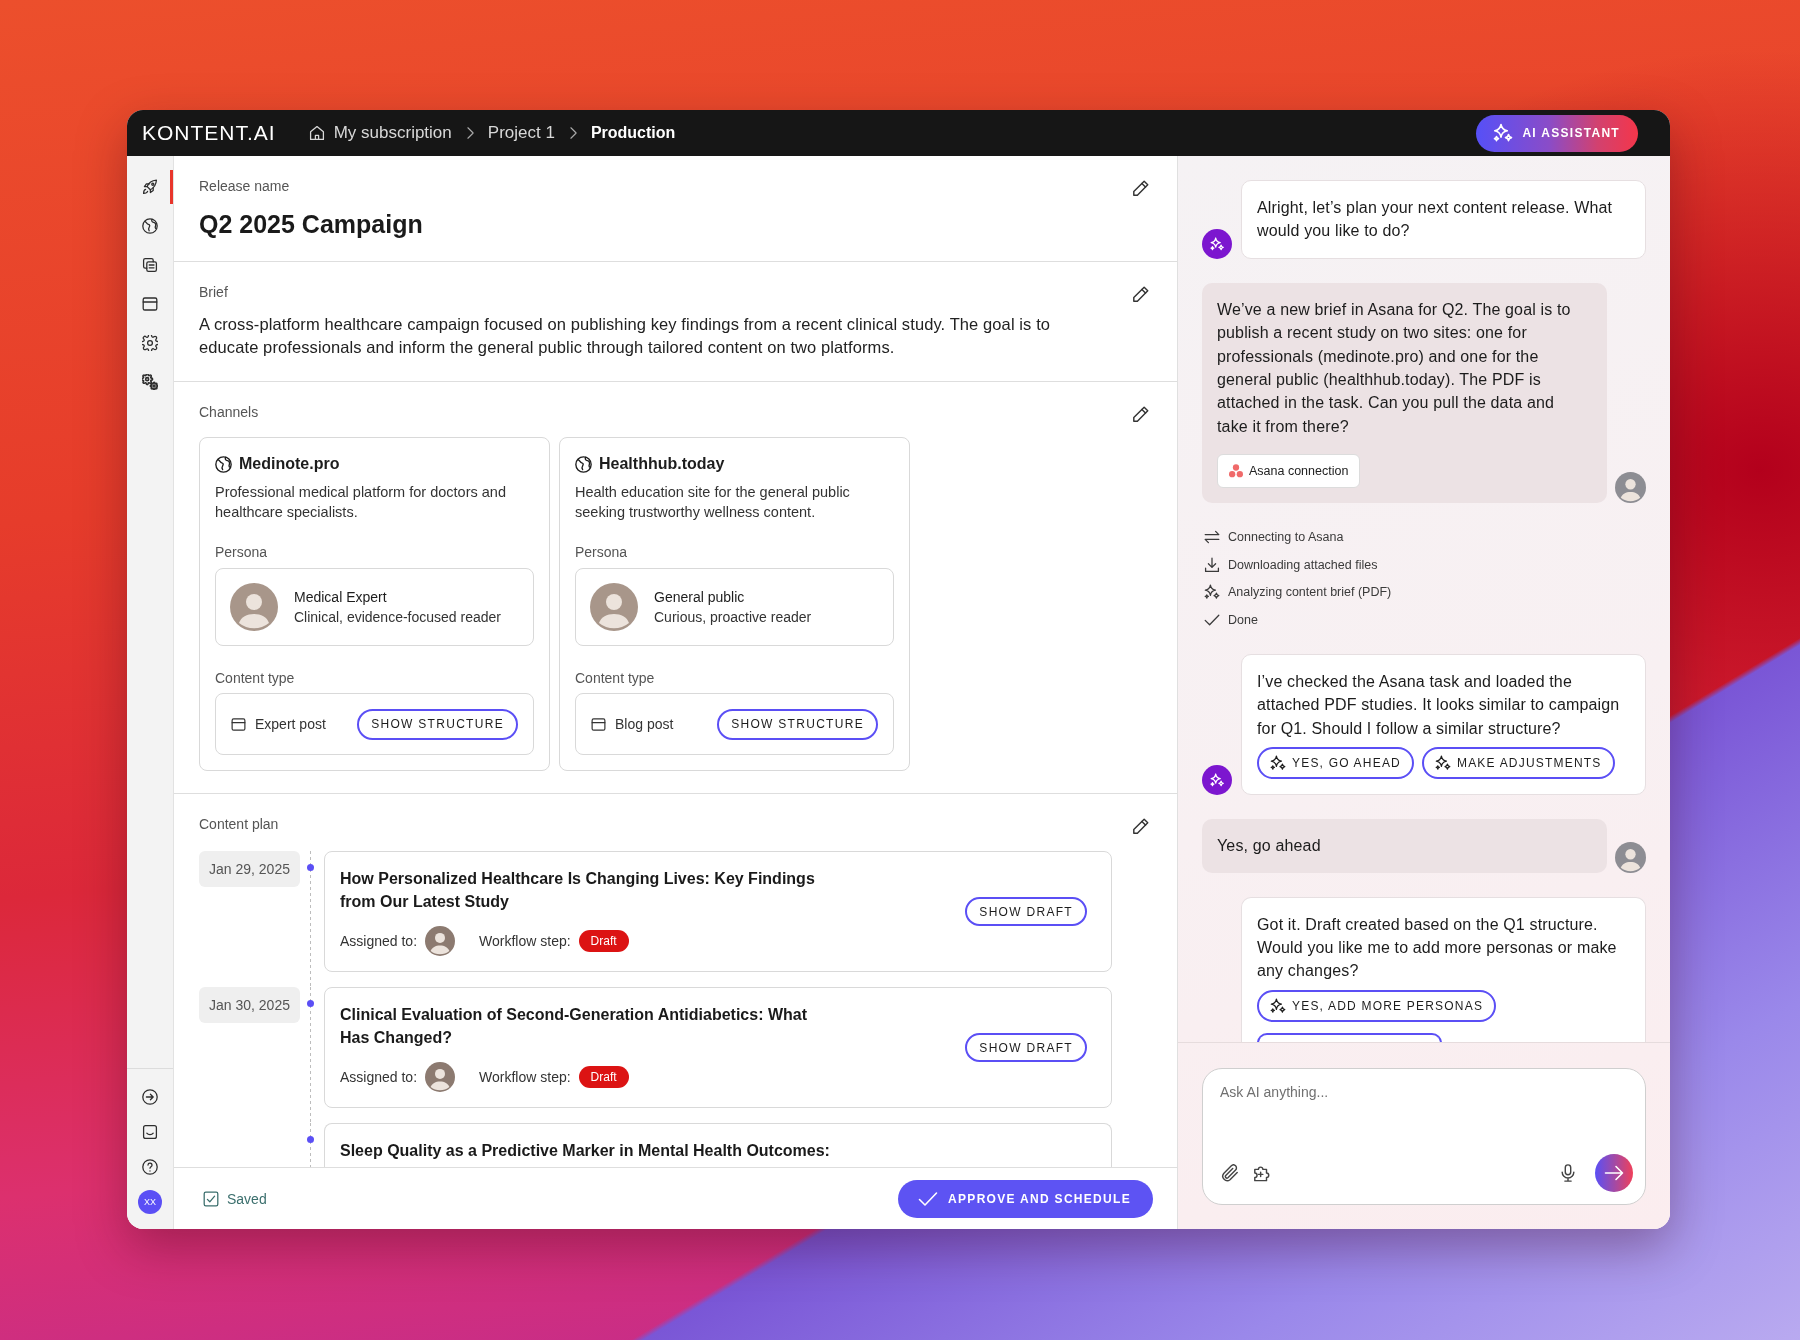 The height and width of the screenshot is (1340, 1800). I want to click on logo: KONTENT.AI, so click(209, 133).